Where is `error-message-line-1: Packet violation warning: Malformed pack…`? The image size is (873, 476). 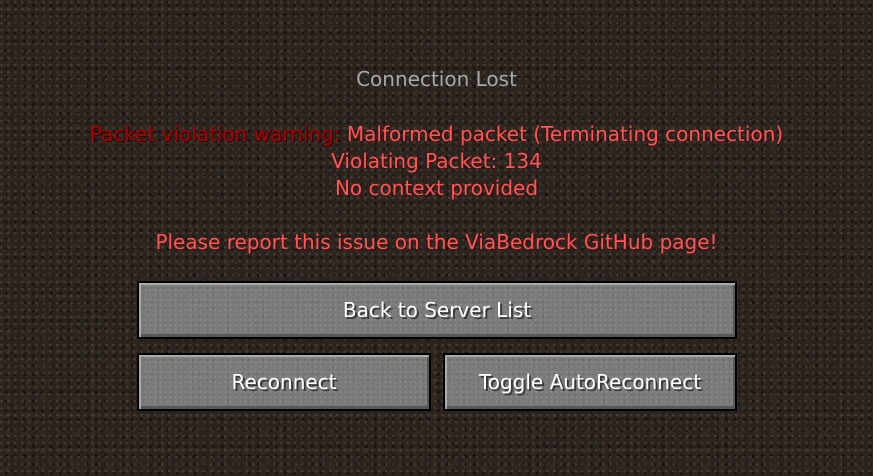
error-message-line-1: Packet violation warning: Malformed pack… is located at coordinates (436, 134).